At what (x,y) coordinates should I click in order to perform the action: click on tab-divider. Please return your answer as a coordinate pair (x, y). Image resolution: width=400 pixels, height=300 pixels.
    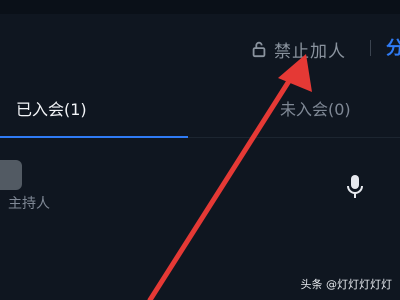
    Looking at the image, I should click on (294, 137).